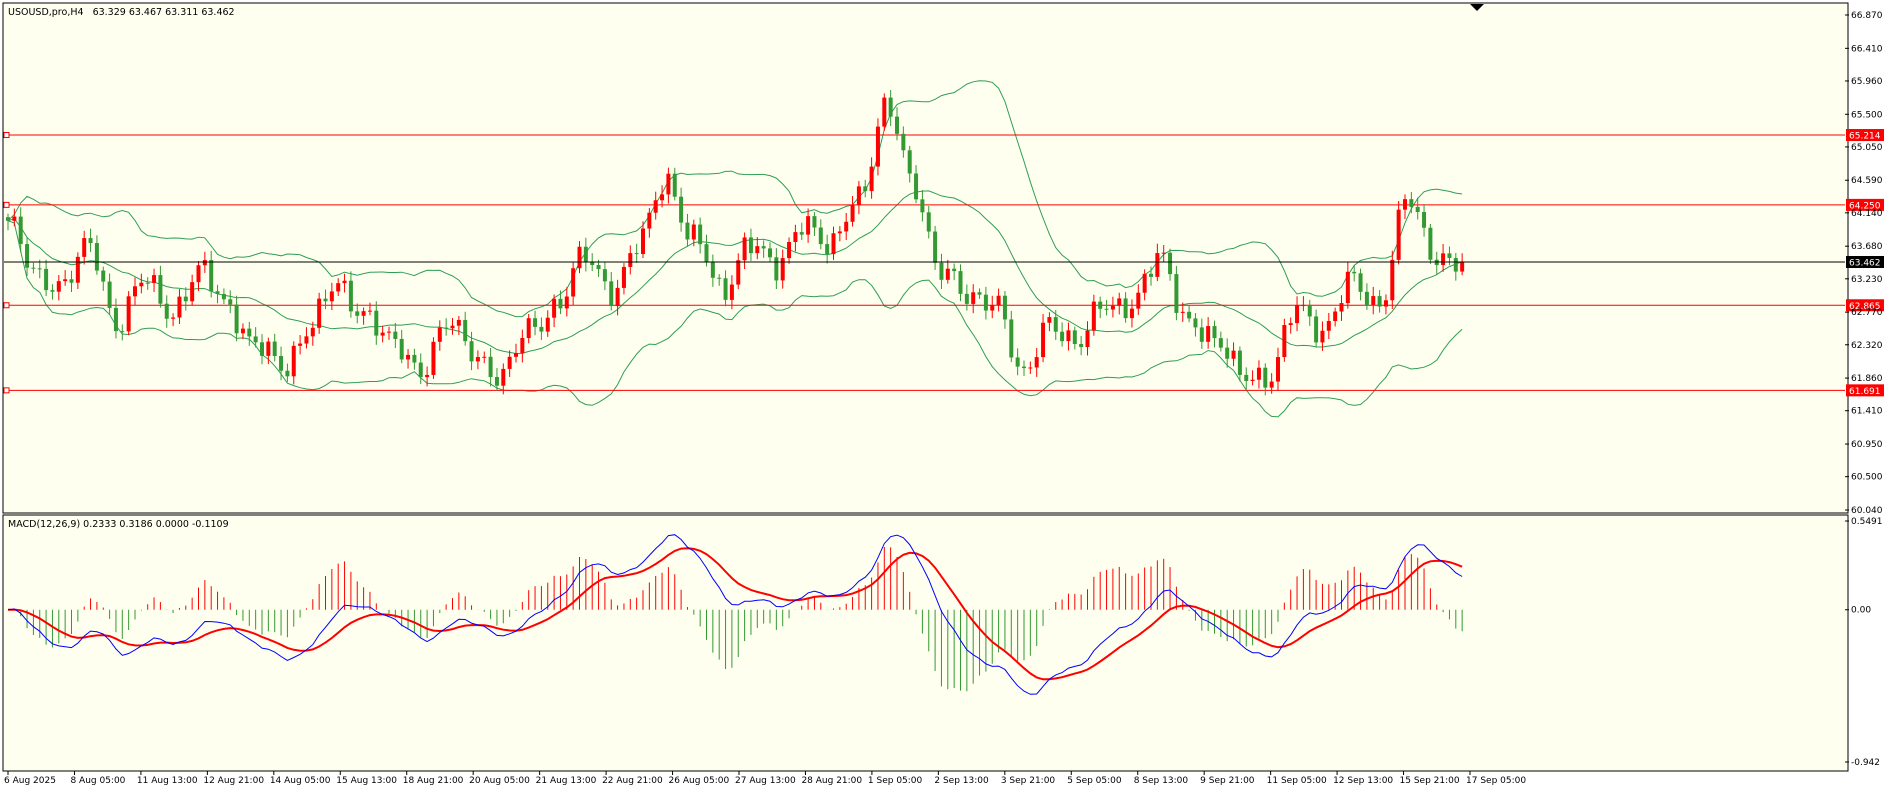 Image resolution: width=1889 pixels, height=792 pixels. I want to click on time-tick-label: 15 Aug 13:00, so click(366, 781).